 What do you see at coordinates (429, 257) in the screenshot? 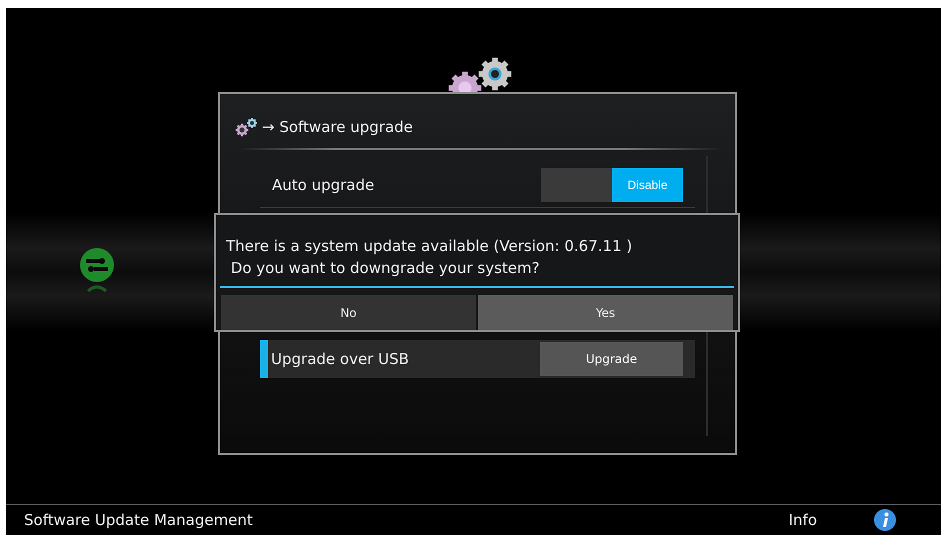
I see `dialog-message: There is a system update available (Version: 0.67.11 ) Do you want to downgrade your system?` at bounding box center [429, 257].